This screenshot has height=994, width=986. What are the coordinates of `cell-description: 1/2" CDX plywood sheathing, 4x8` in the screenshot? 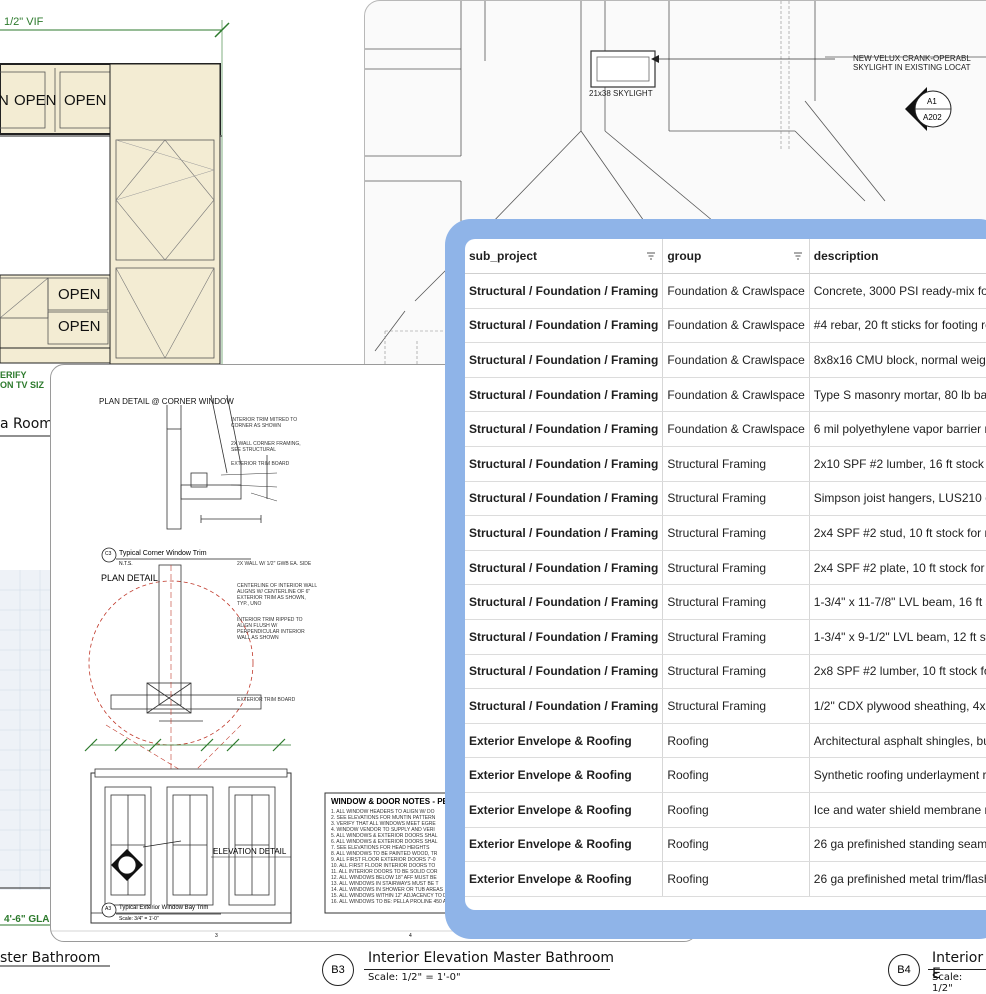 It's located at (897, 706).